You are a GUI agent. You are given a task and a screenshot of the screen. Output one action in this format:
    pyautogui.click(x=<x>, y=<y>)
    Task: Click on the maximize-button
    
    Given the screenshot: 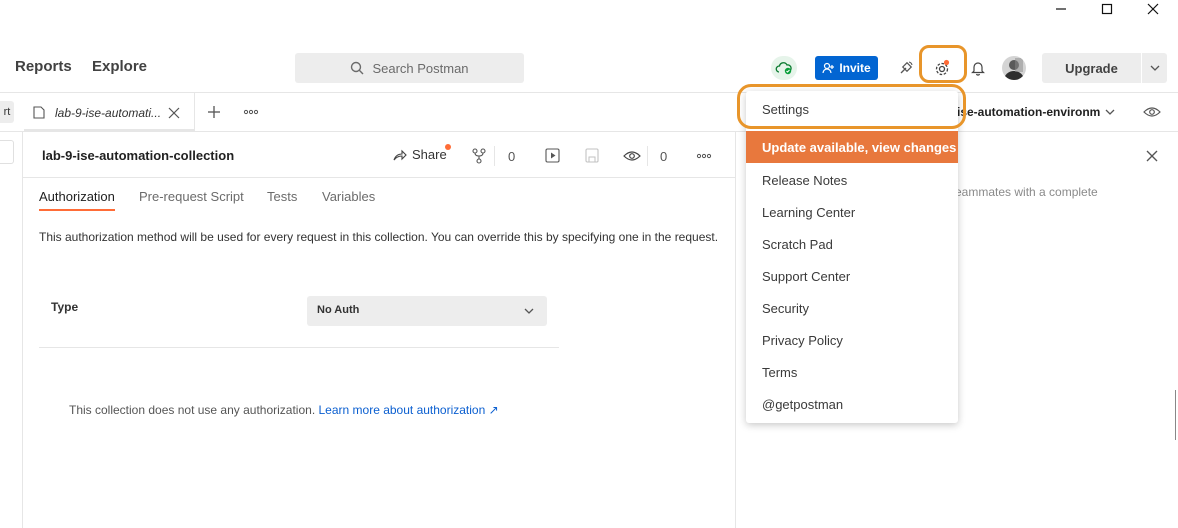 What is the action you would take?
    pyautogui.click(x=1107, y=9)
    